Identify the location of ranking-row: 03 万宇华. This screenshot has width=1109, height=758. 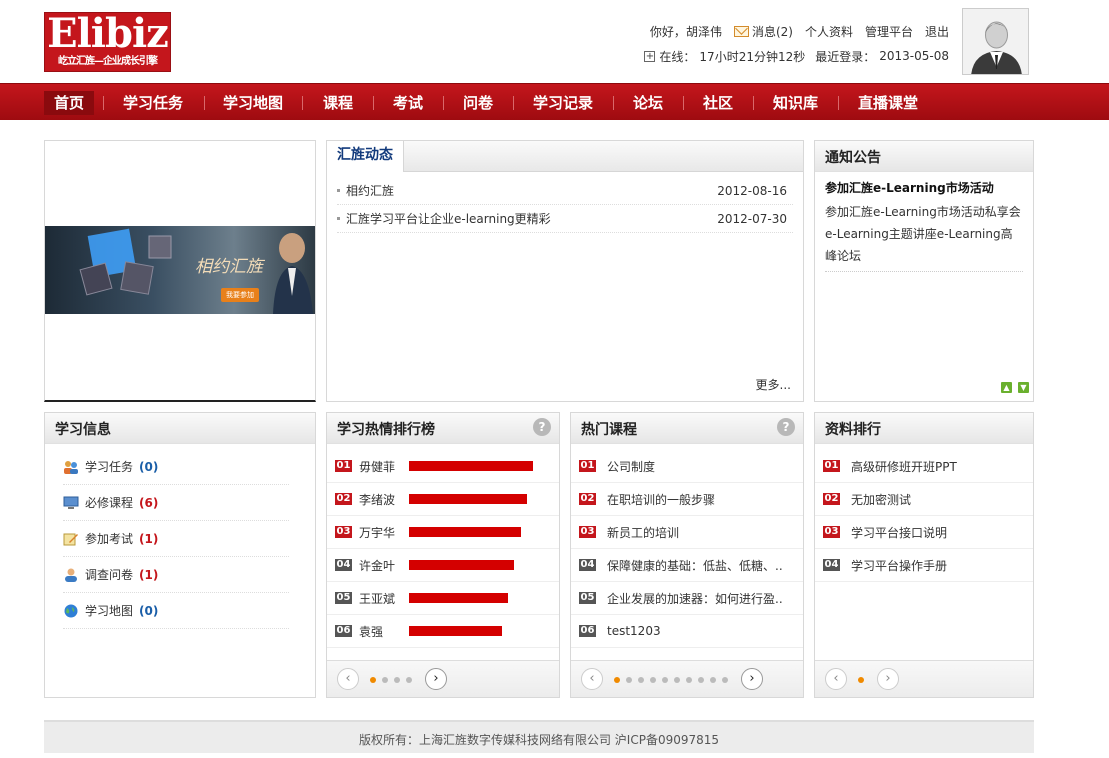
(443, 532).